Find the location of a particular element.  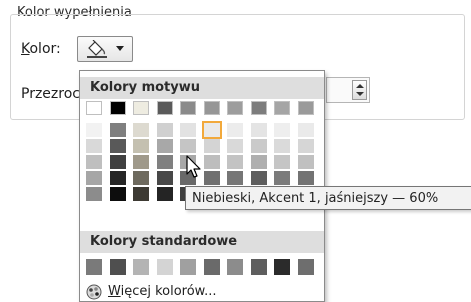

spinner-up-icon is located at coordinates (360, 86).